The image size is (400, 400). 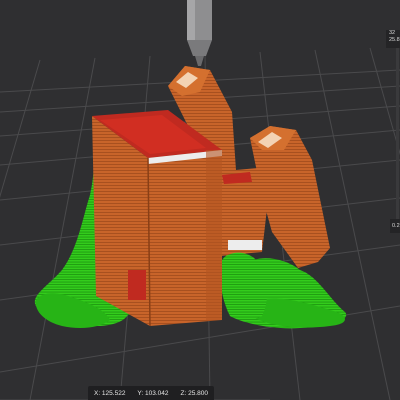 I want to click on layer-height: 25.8, so click(x=394, y=40).